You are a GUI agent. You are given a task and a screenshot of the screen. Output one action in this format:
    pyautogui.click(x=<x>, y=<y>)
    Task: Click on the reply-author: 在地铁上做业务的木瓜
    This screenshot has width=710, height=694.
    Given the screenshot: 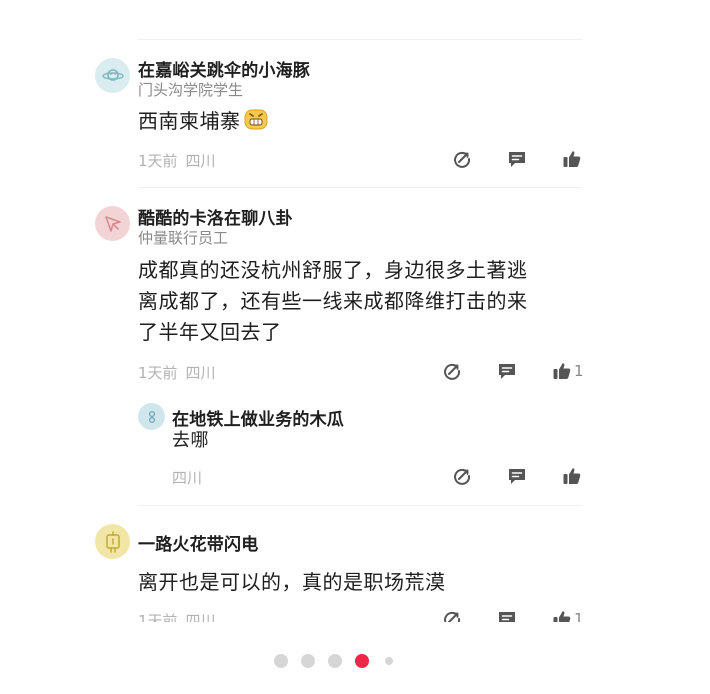 What is the action you would take?
    pyautogui.click(x=258, y=417)
    